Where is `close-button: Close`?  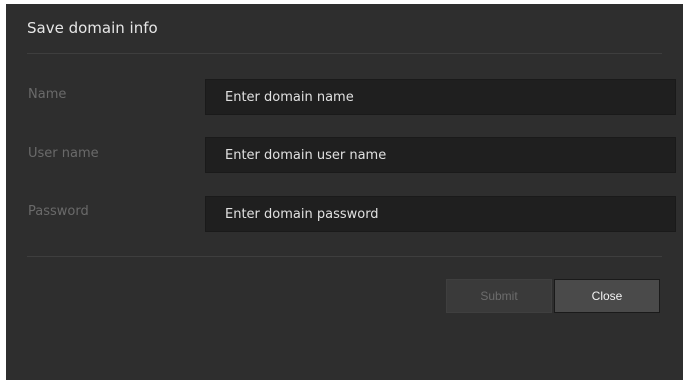
close-button: Close is located at coordinates (607, 296).